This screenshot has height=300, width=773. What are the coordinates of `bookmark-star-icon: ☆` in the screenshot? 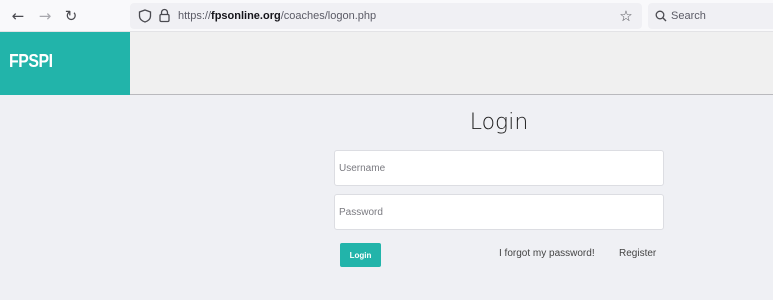 It's located at (626, 16).